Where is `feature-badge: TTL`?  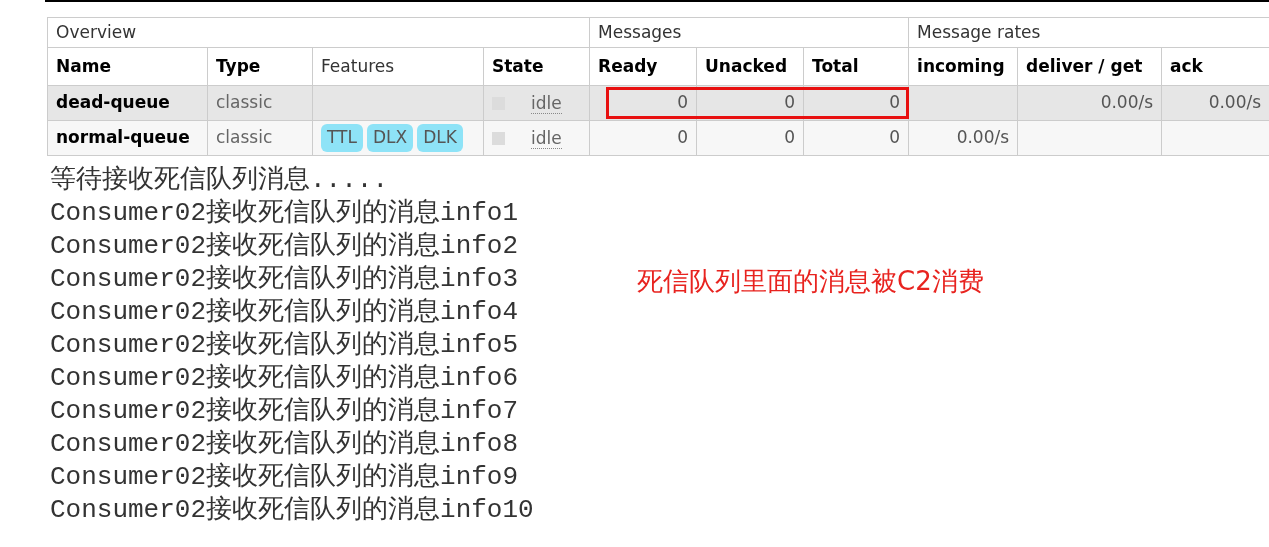
feature-badge: TTL is located at coordinates (342, 138).